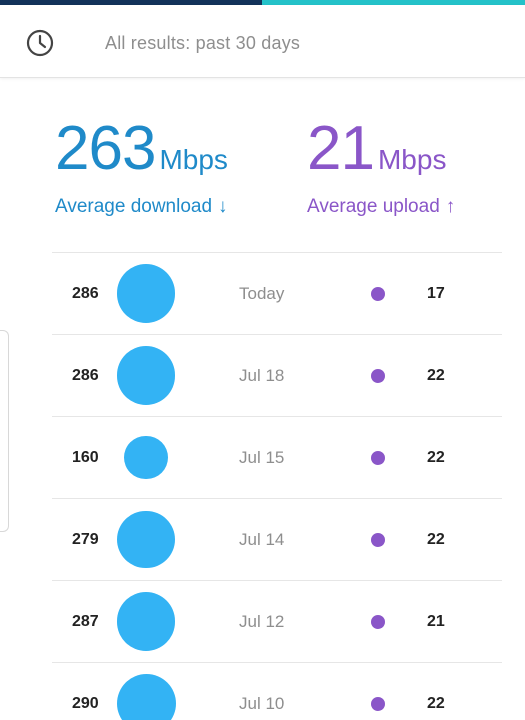  I want to click on upload-speed: 21, so click(436, 621).